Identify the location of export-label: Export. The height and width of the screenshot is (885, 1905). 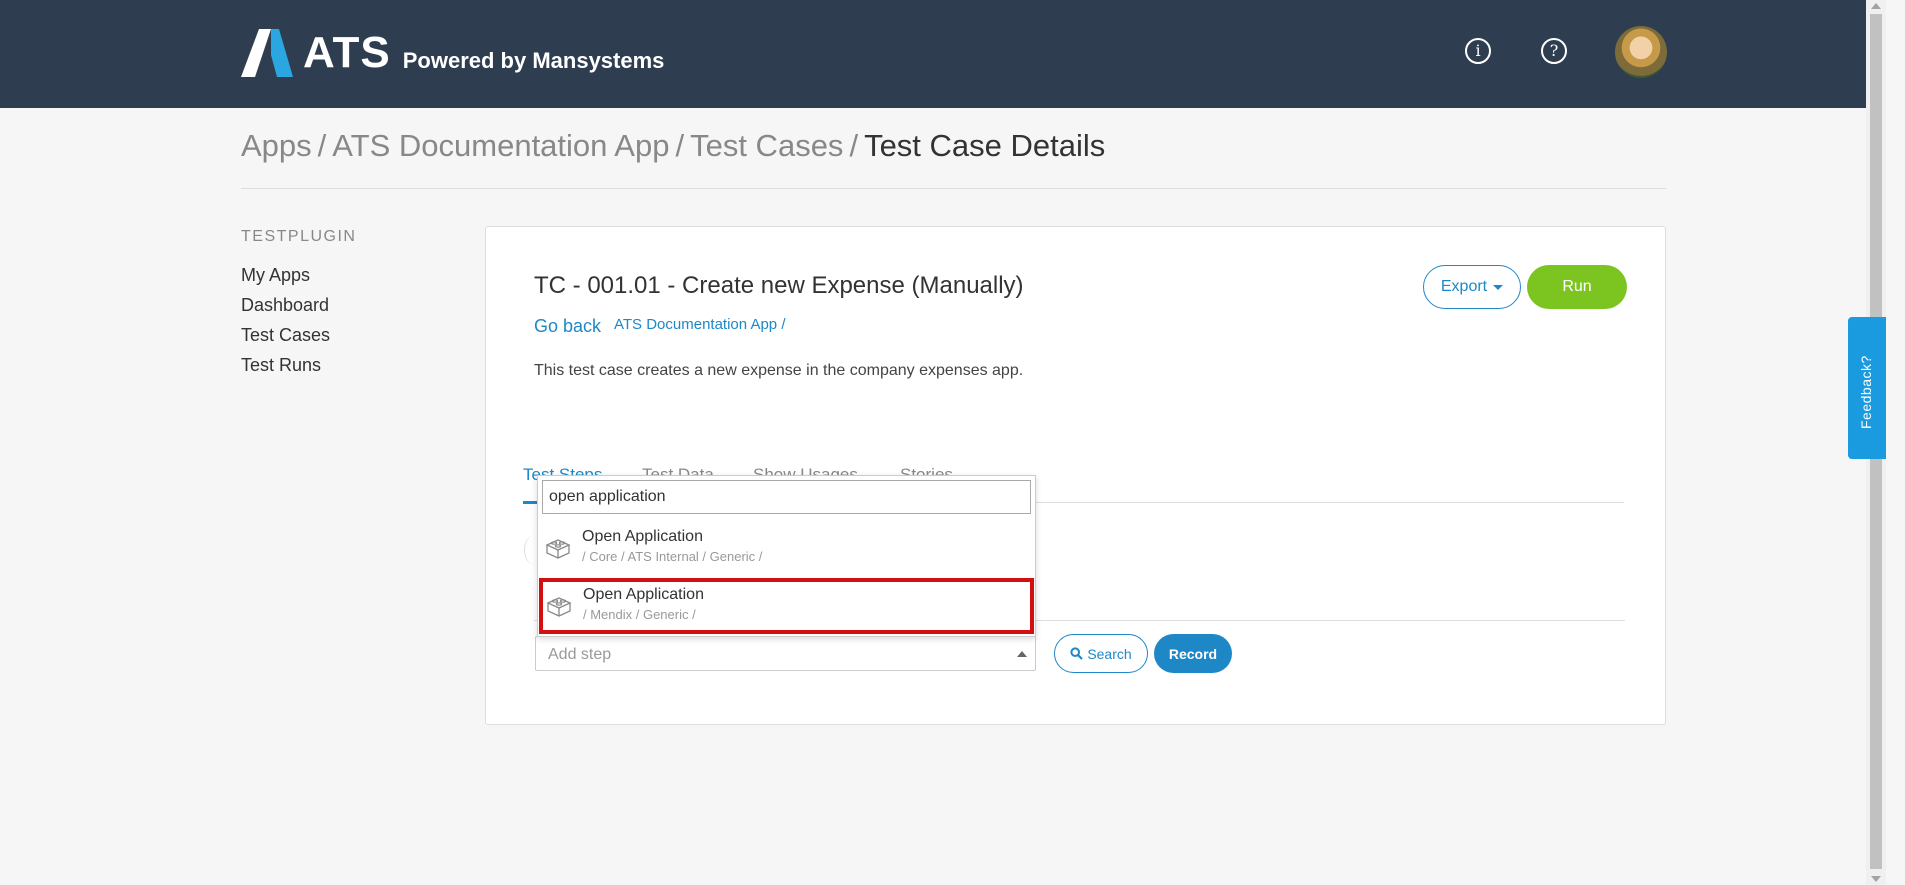
(1464, 286).